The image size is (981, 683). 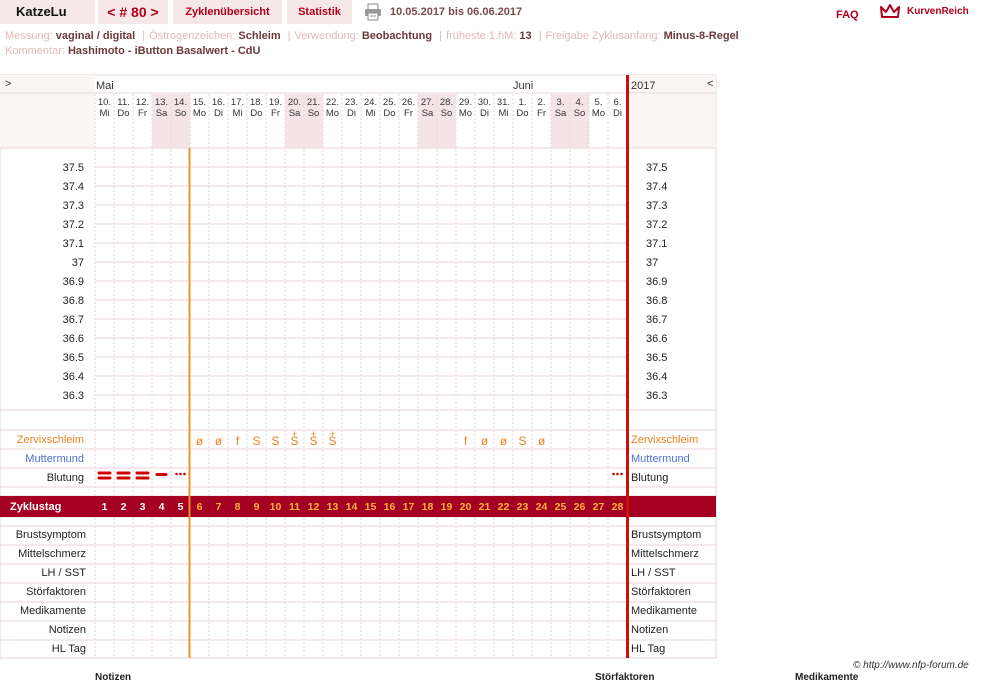 I want to click on temp-label-right: 36.3, so click(x=656, y=396).